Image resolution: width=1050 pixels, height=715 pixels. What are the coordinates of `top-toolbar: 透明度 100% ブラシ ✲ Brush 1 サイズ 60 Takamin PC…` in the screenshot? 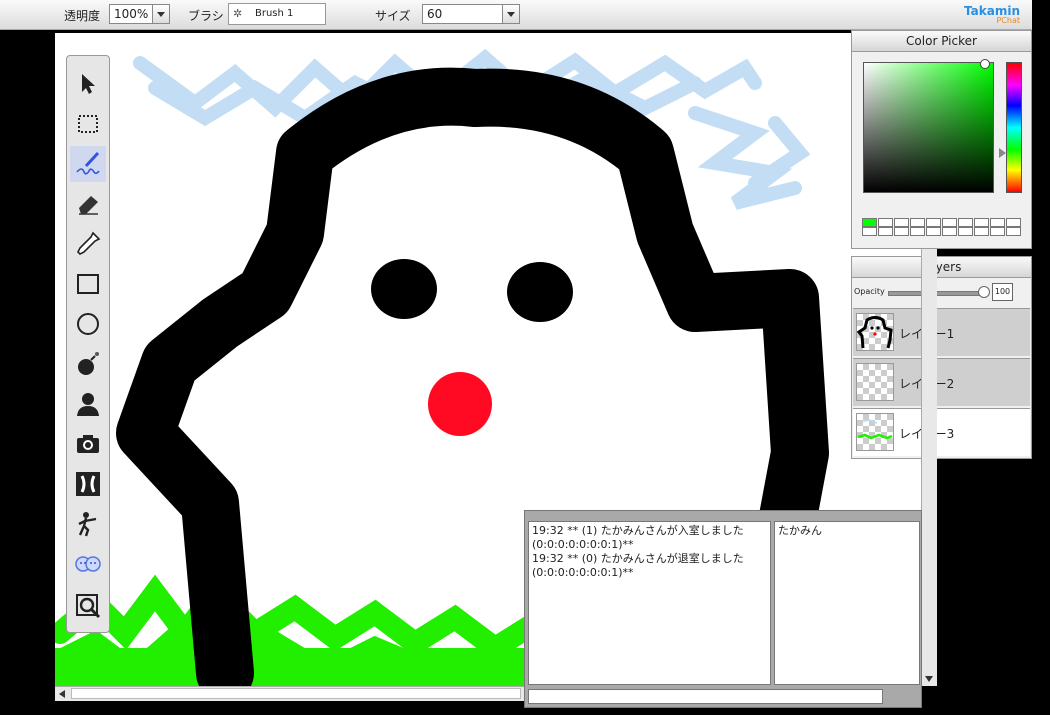 It's located at (516, 15).